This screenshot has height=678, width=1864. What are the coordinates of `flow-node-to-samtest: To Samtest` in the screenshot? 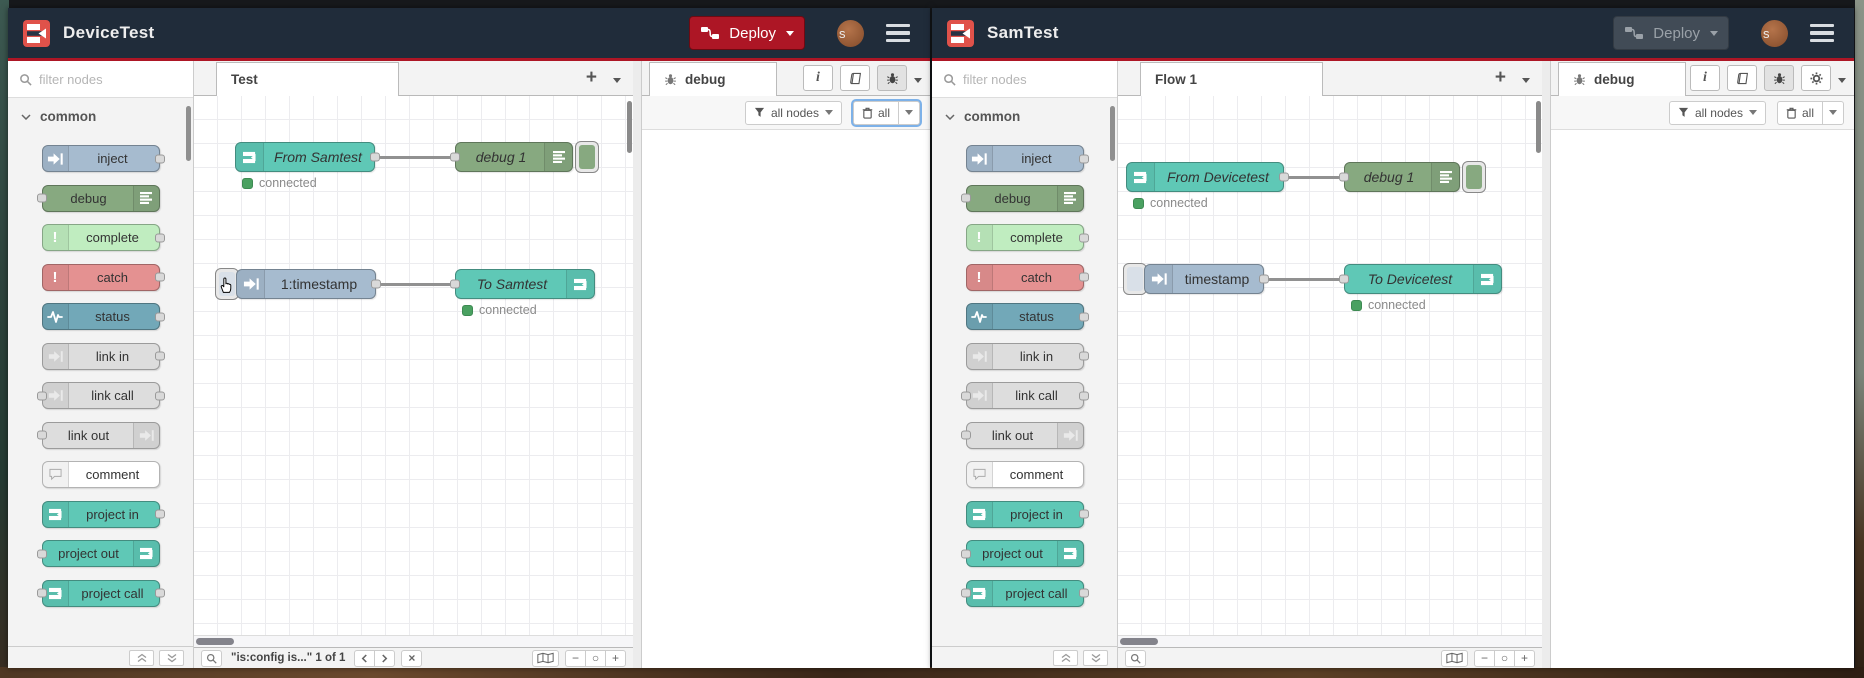 It's located at (522, 284).